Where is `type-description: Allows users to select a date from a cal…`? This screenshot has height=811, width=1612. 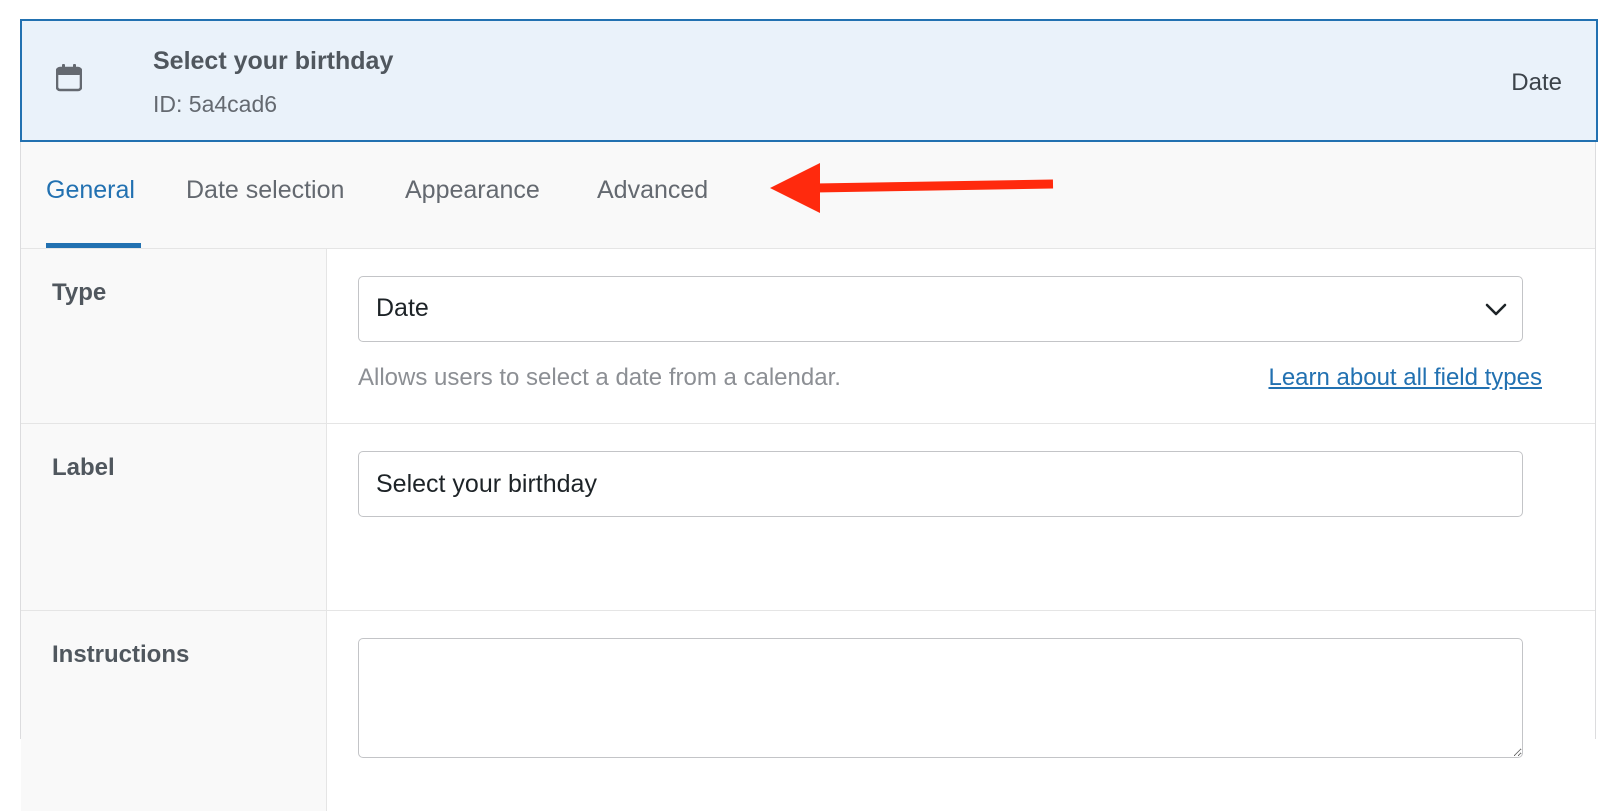
type-description: Allows users to select a date from a cal… is located at coordinates (599, 377).